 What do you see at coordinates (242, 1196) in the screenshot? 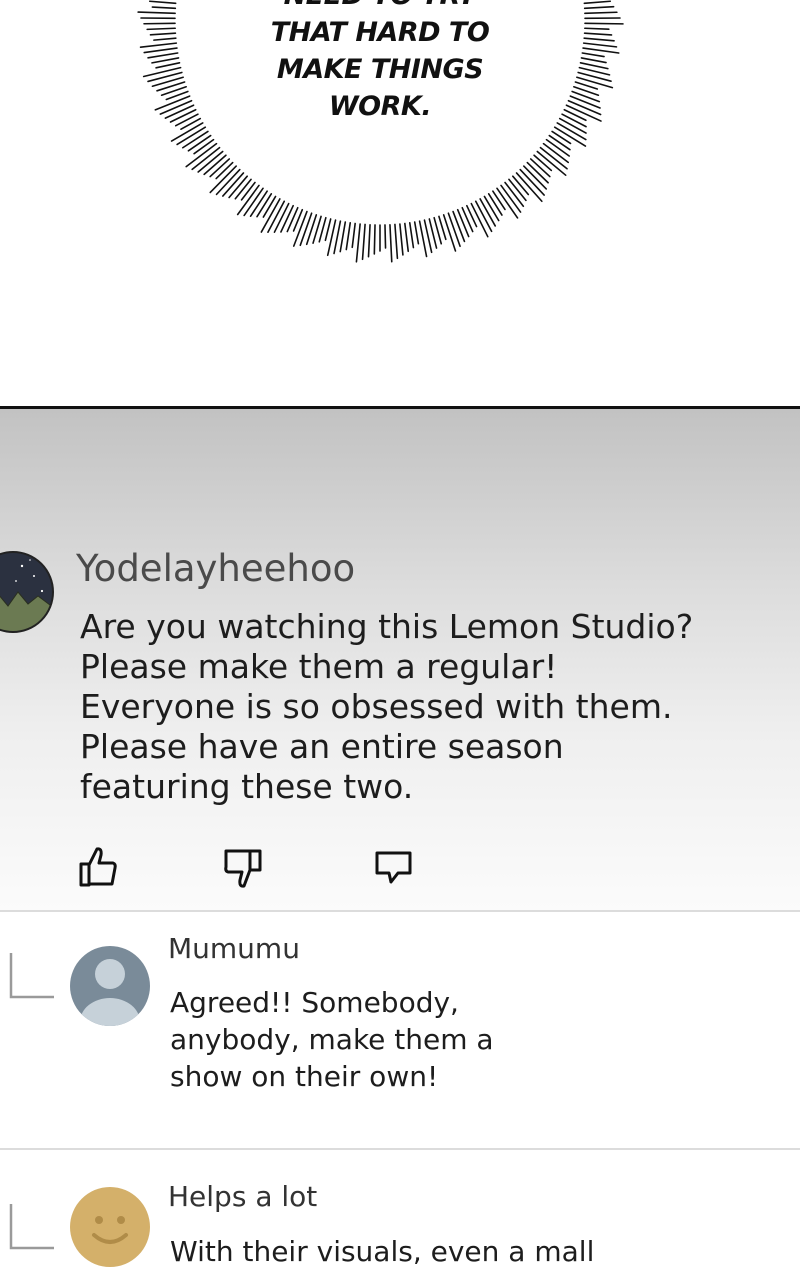
I see `reply-username: Helps a lot` at bounding box center [242, 1196].